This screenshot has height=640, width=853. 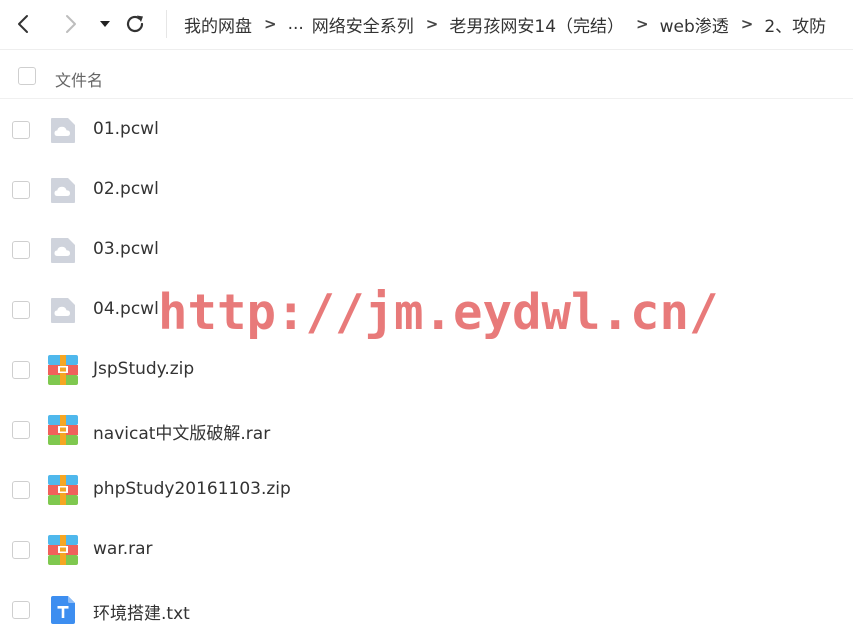 What do you see at coordinates (795, 24) in the screenshot?
I see `breadcrumb-item-current: 2、攻防` at bounding box center [795, 24].